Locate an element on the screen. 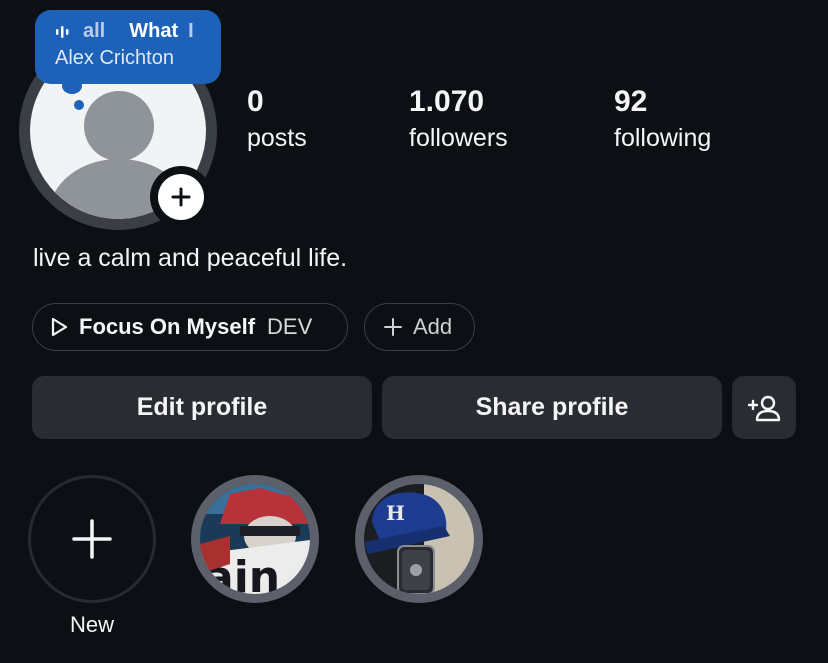 Image resolution: width=828 pixels, height=663 pixels. note-bubble: all What I Alex Crichton is located at coordinates (128, 47).